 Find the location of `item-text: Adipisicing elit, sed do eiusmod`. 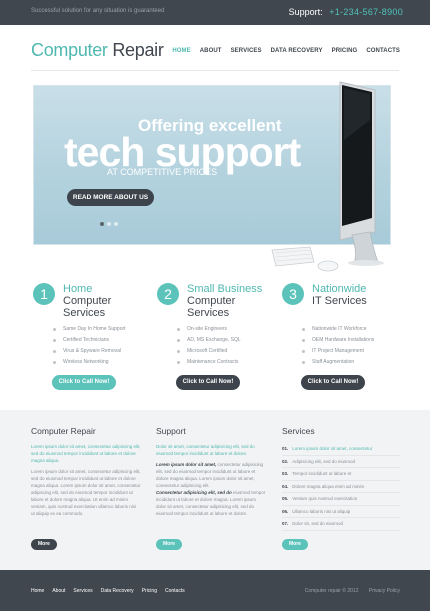

item-text: Adipisicing elit, sed do eiusmod is located at coordinates (324, 461).